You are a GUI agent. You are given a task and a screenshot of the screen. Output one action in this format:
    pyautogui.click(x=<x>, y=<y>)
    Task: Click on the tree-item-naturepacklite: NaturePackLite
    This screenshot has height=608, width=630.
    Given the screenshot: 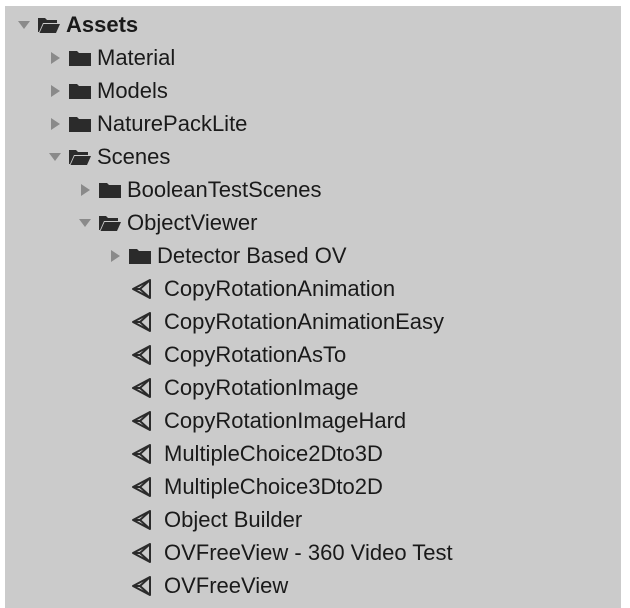 What is the action you would take?
    pyautogui.click(x=313, y=123)
    